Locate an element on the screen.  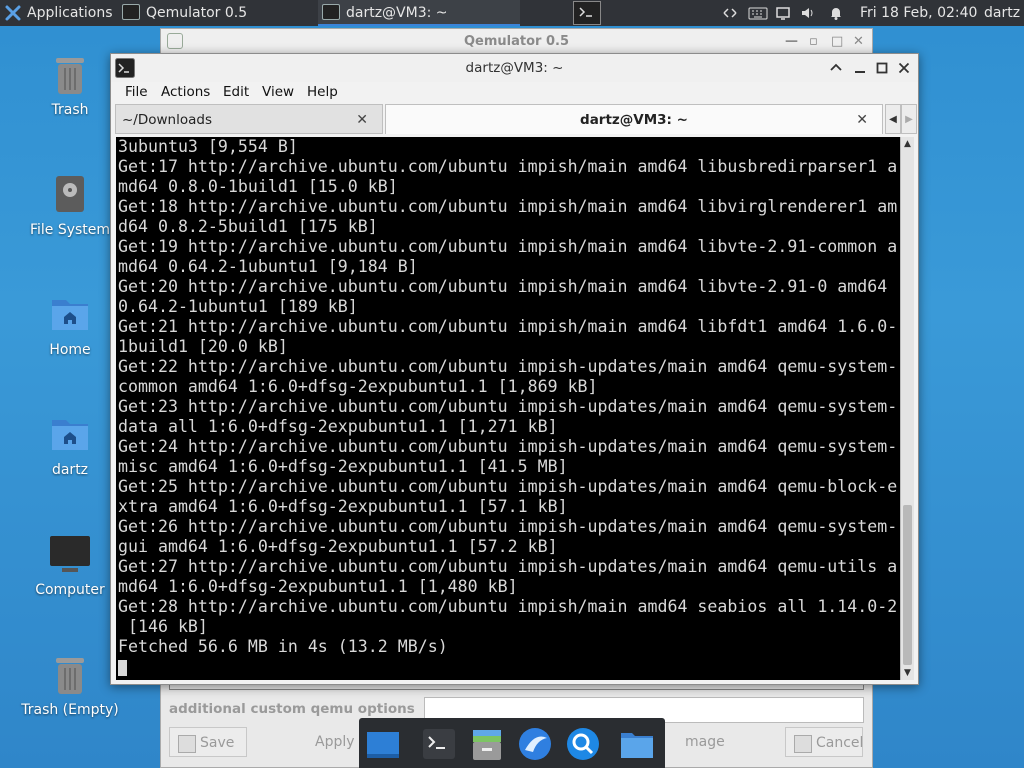
notification-bell-icon is located at coordinates (836, 13).